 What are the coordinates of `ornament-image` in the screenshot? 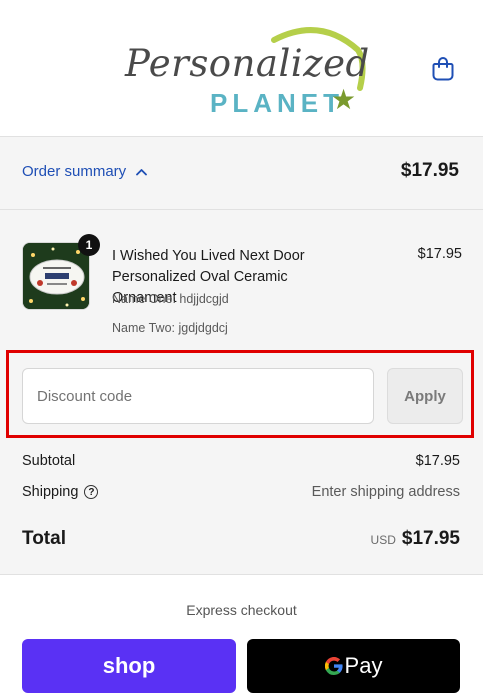 It's located at (56, 276).